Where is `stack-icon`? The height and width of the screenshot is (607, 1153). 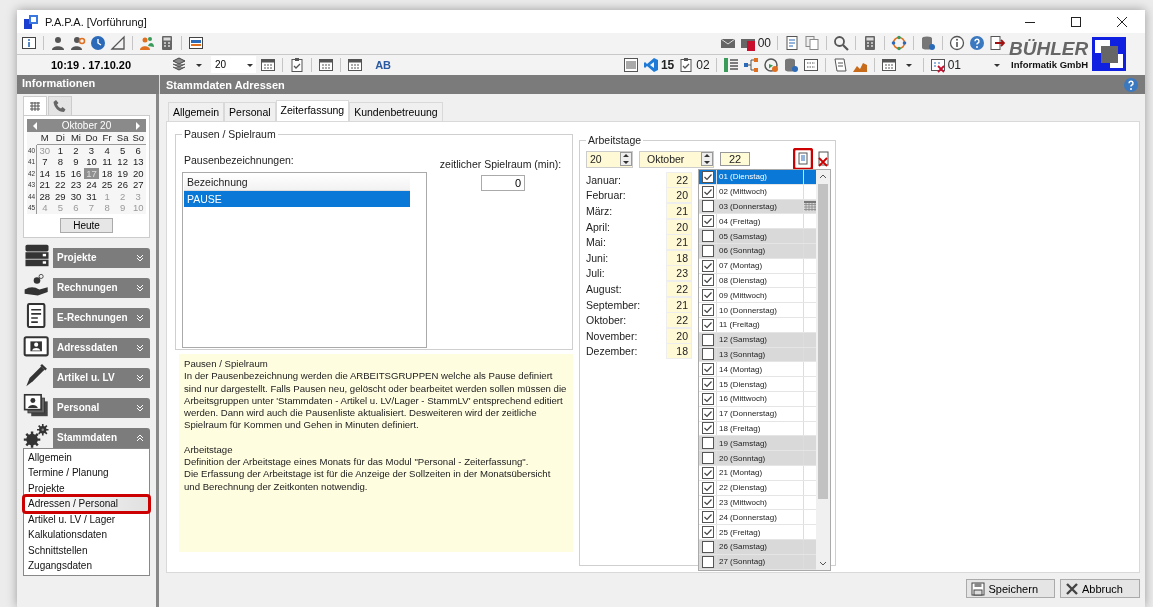
stack-icon is located at coordinates (179, 64).